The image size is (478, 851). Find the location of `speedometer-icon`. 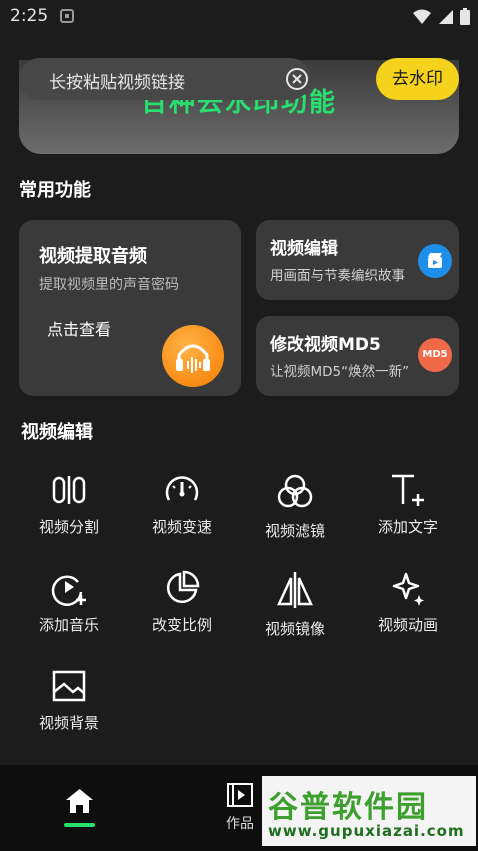

speedometer-icon is located at coordinates (182, 488).